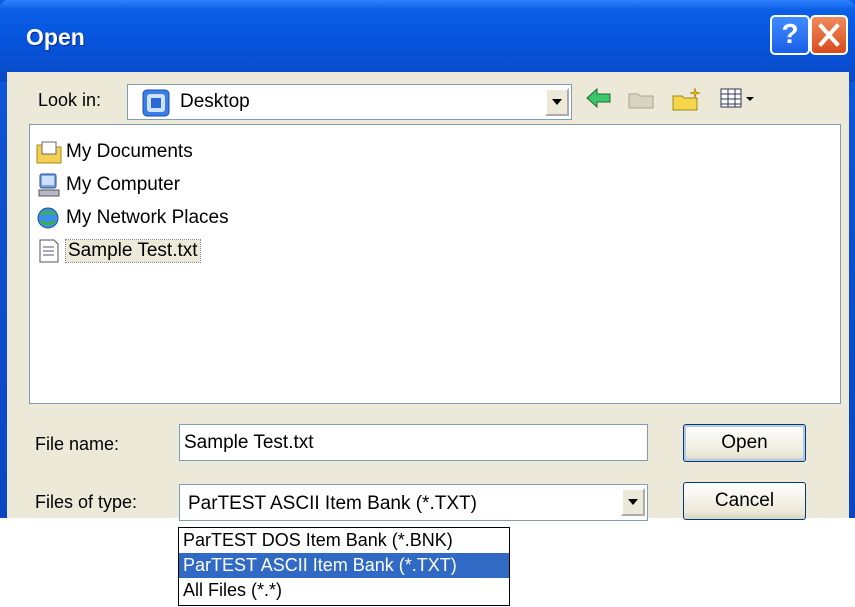 The width and height of the screenshot is (855, 607). Describe the element at coordinates (332, 503) in the screenshot. I see `filetype-value: ParTEST ASCII Item Bank (*.TXT)` at that location.